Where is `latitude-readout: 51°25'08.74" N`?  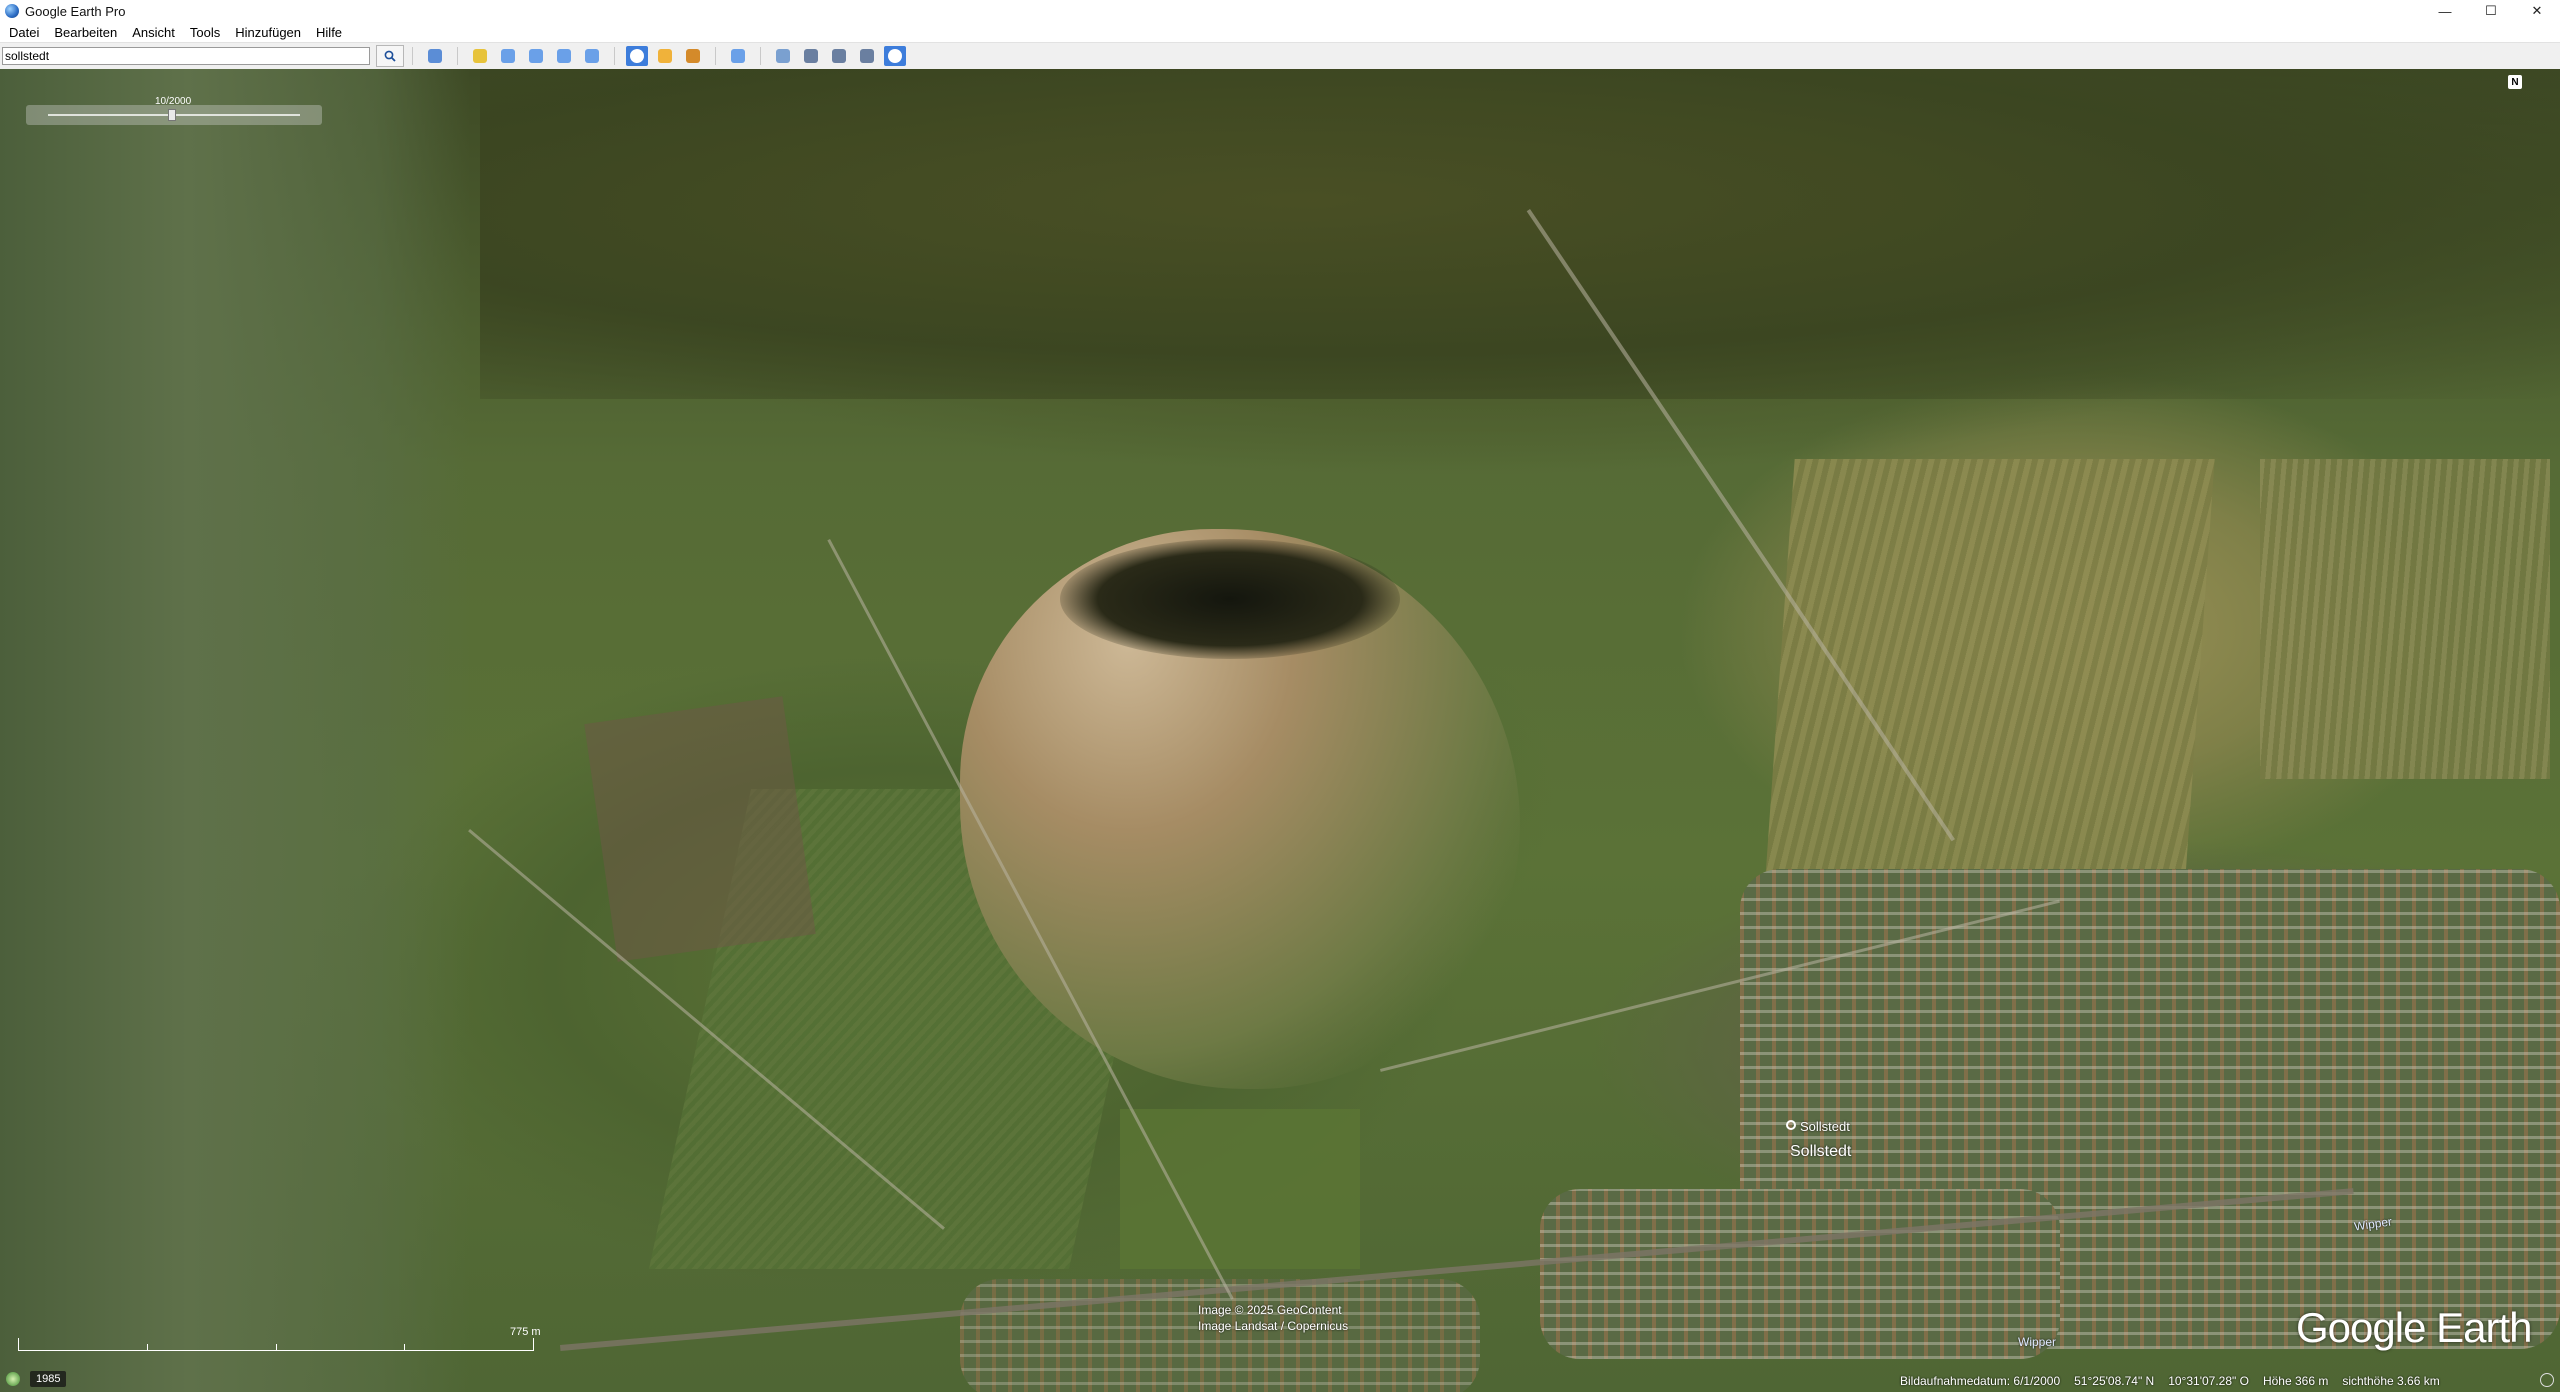
latitude-readout: 51°25'08.74" N is located at coordinates (2114, 1381).